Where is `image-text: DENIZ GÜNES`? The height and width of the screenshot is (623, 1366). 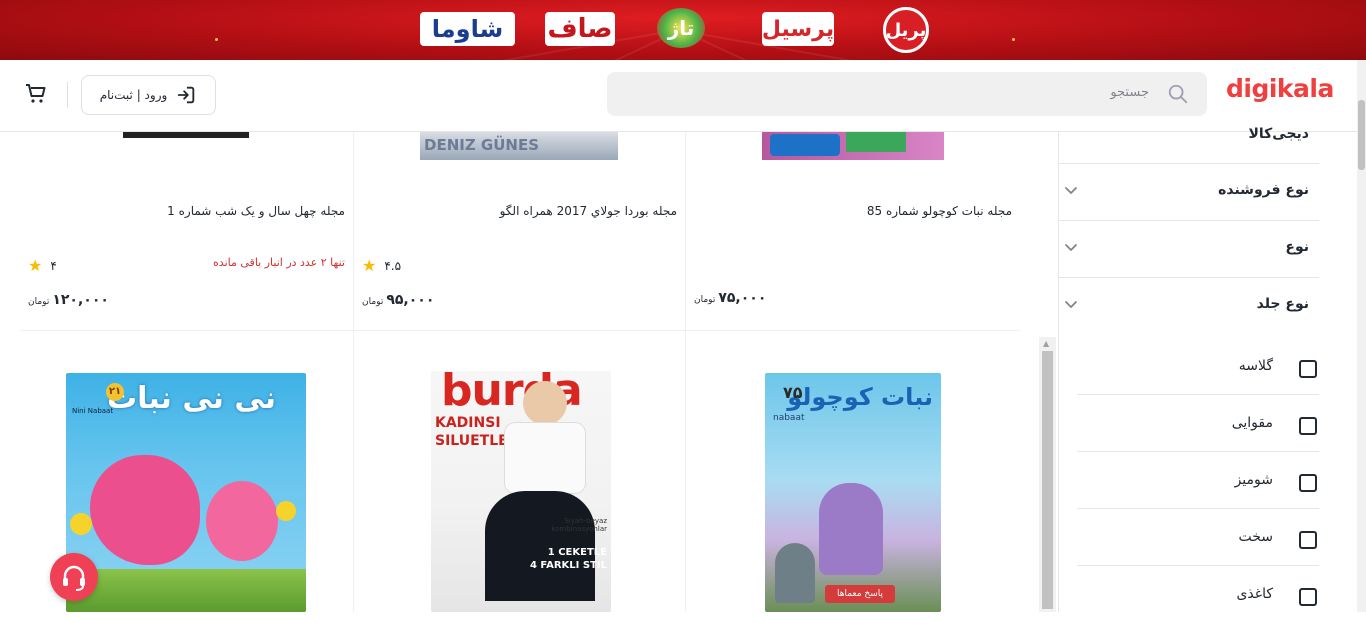
image-text: DENIZ GÜNES is located at coordinates (482, 145).